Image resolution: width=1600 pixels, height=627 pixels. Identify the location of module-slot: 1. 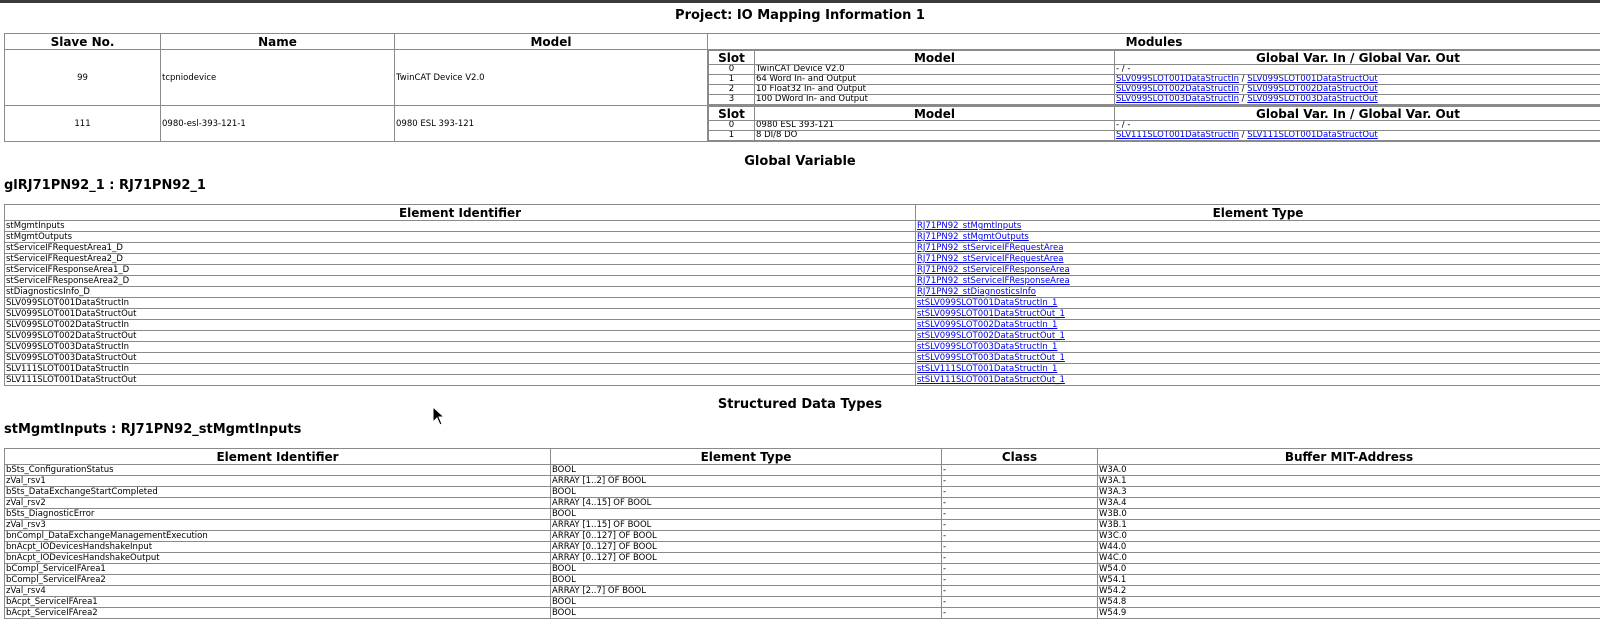
(731, 135).